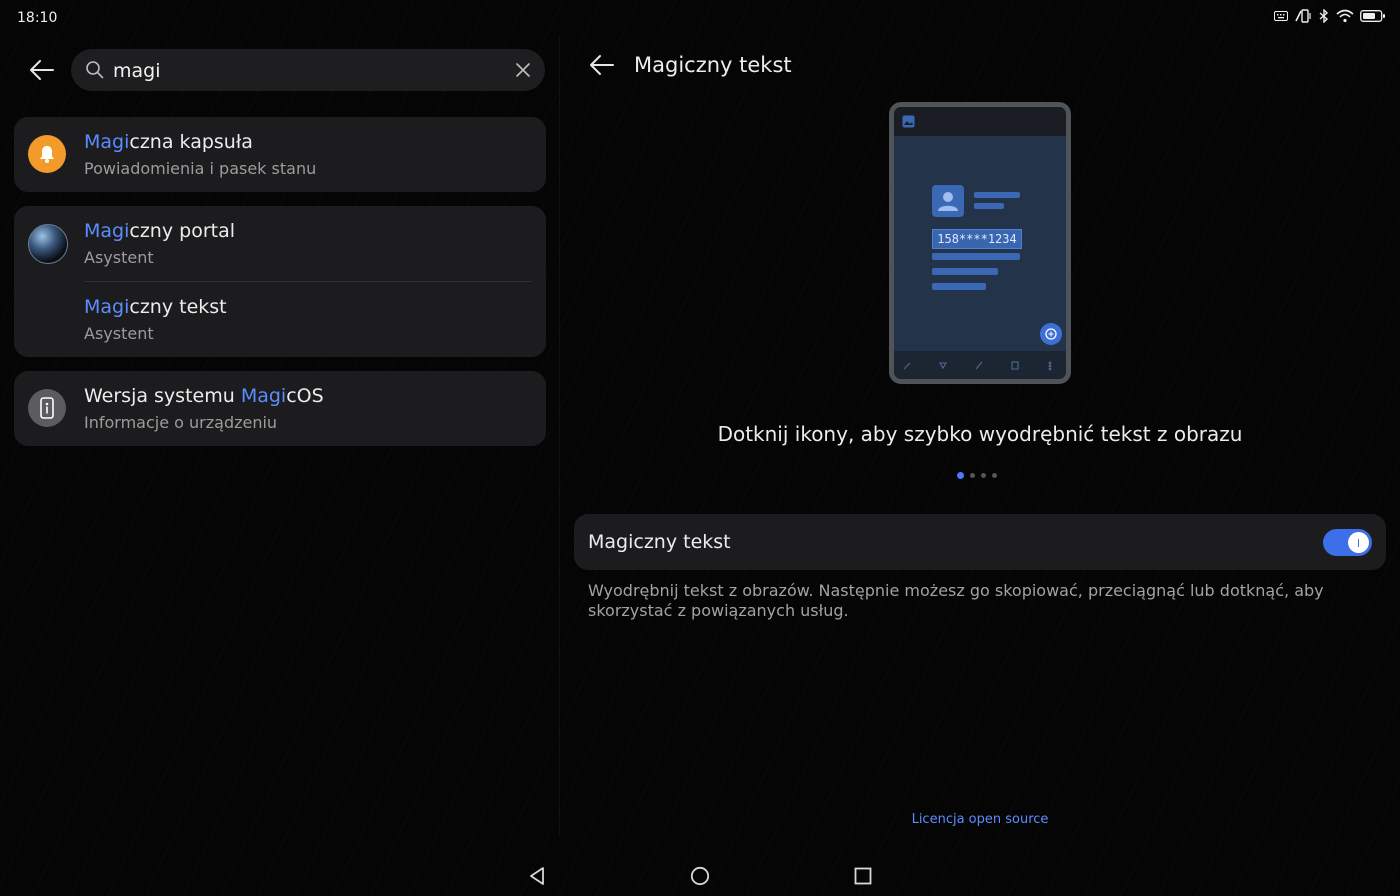  I want to click on nav-home-button, so click(700, 876).